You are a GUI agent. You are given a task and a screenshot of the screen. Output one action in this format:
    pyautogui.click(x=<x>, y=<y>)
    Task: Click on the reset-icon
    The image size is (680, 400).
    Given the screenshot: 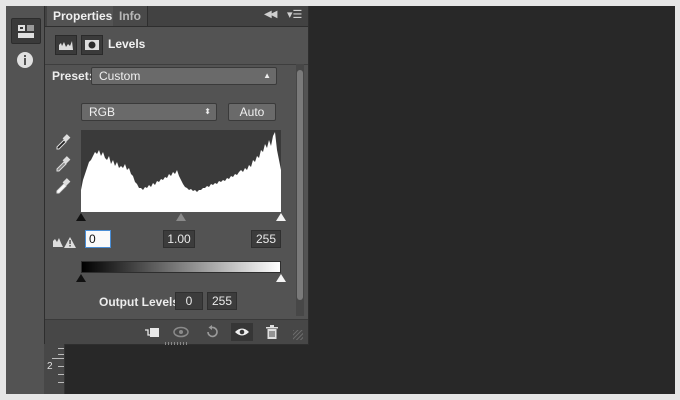 What is the action you would take?
    pyautogui.click(x=212, y=331)
    